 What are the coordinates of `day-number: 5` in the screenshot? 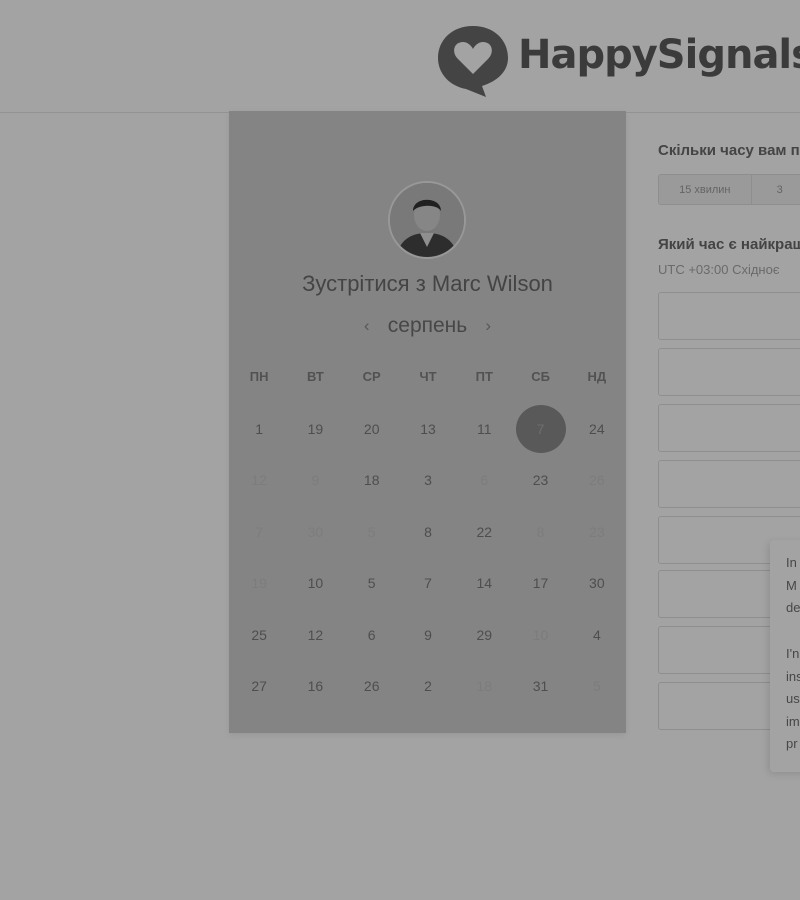 It's located at (371, 531).